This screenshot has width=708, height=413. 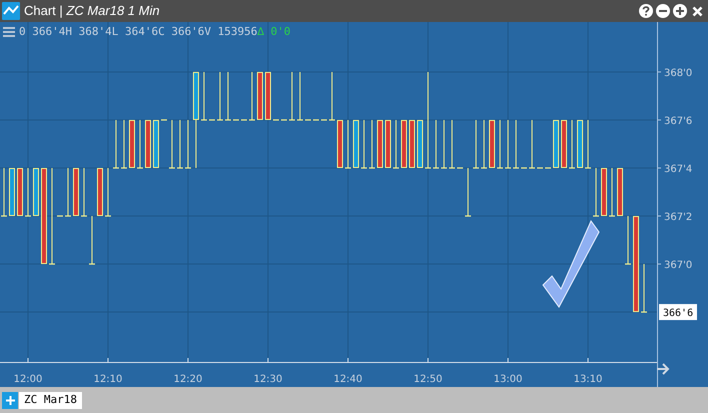 What do you see at coordinates (678, 73) in the screenshot?
I see `axis-label: 368'0` at bounding box center [678, 73].